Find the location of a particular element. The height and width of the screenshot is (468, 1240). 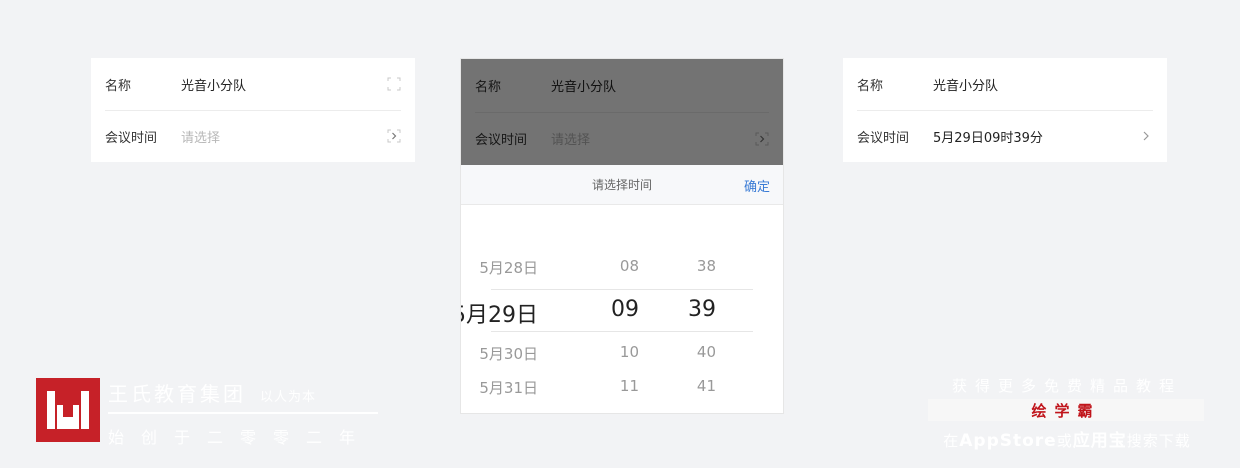

confirm-button: 确定 is located at coordinates (757, 185).